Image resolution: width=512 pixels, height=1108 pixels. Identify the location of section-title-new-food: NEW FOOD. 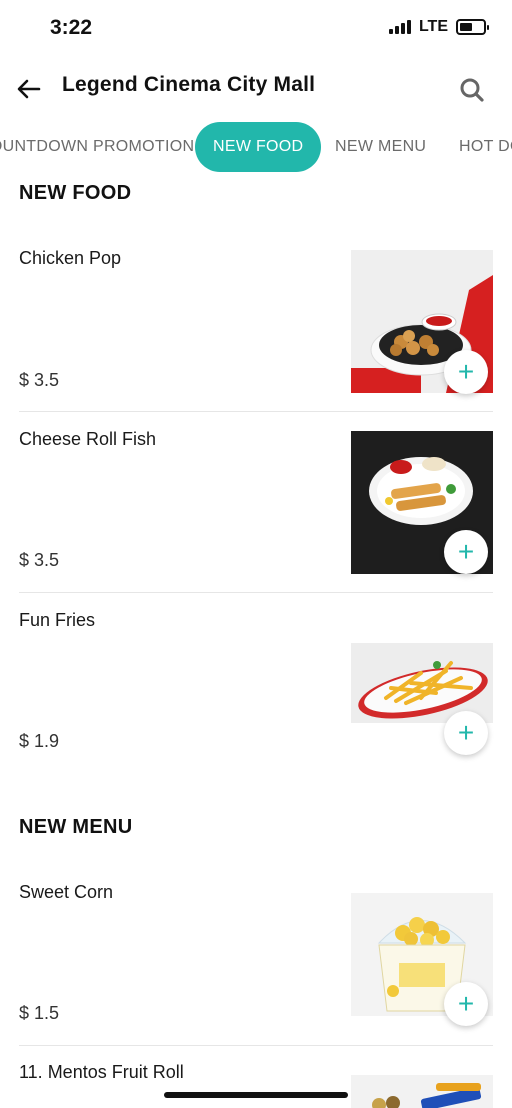
(75, 193).